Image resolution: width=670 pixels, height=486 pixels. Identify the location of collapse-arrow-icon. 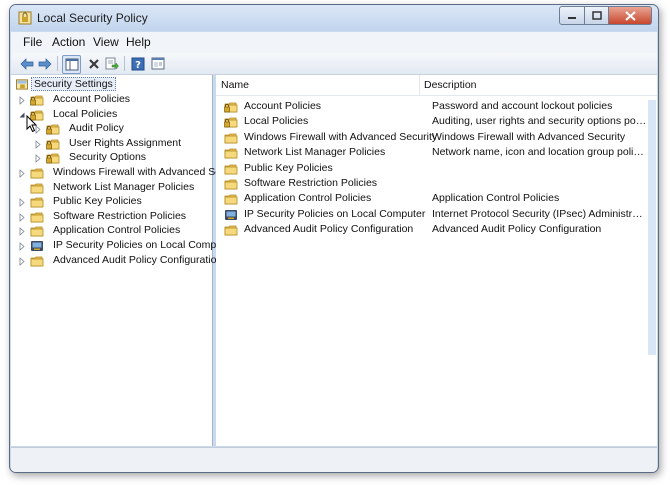
(22, 115).